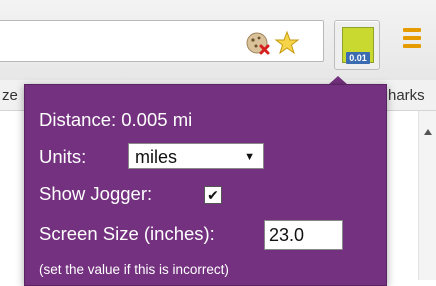 The image size is (436, 286). I want to click on screen-size-input: 23.0, so click(303, 235).